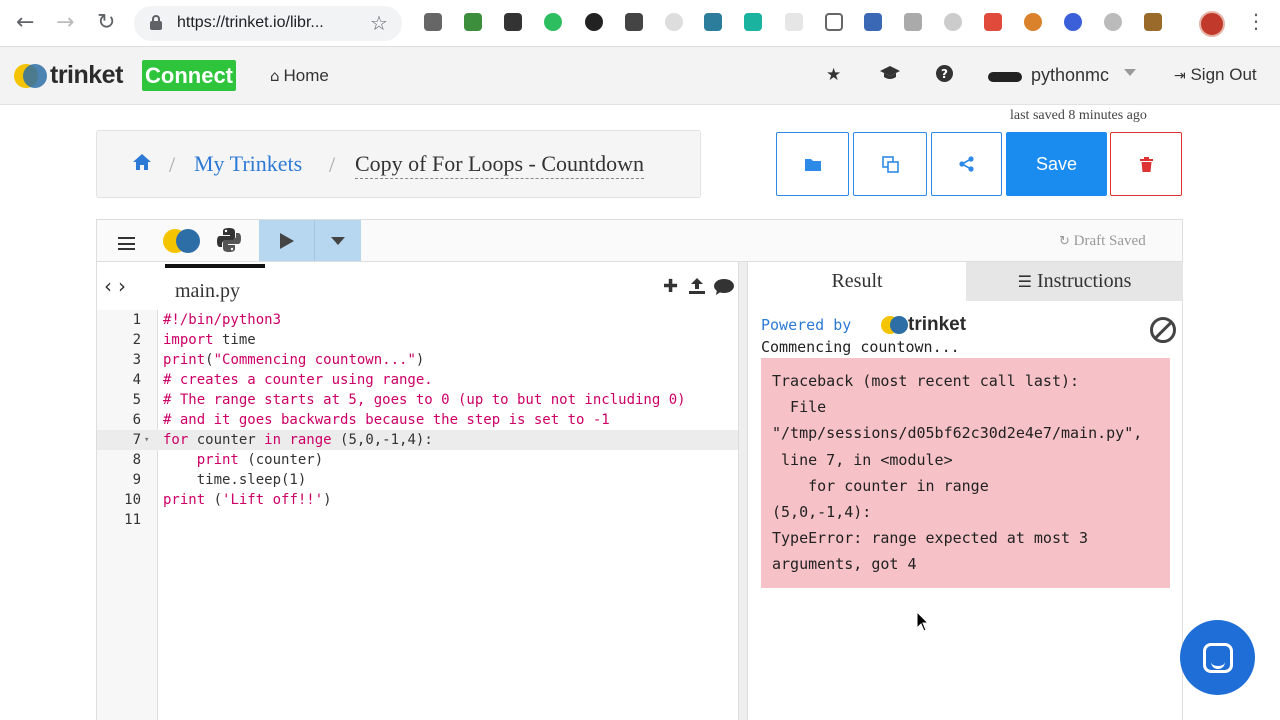 Image resolution: width=1280 pixels, height=720 pixels. Describe the element at coordinates (126, 243) in the screenshot. I see `hamburger-menu-icon` at that location.